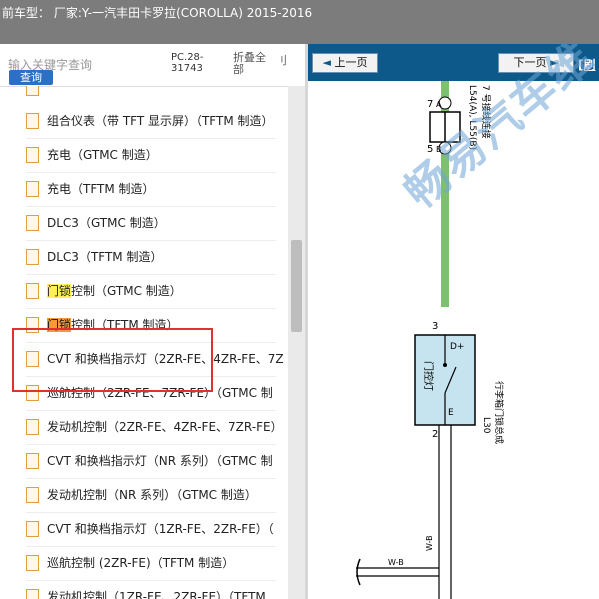  Describe the element at coordinates (31, 77) in the screenshot. I see `search-button: 查询` at that location.